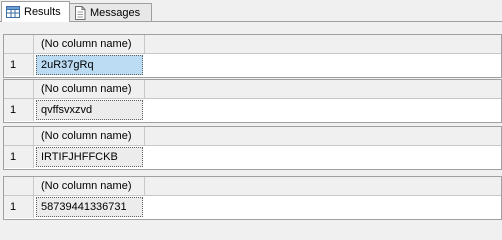 The width and height of the screenshot is (502, 240). I want to click on tab-results: Results, so click(35, 11).